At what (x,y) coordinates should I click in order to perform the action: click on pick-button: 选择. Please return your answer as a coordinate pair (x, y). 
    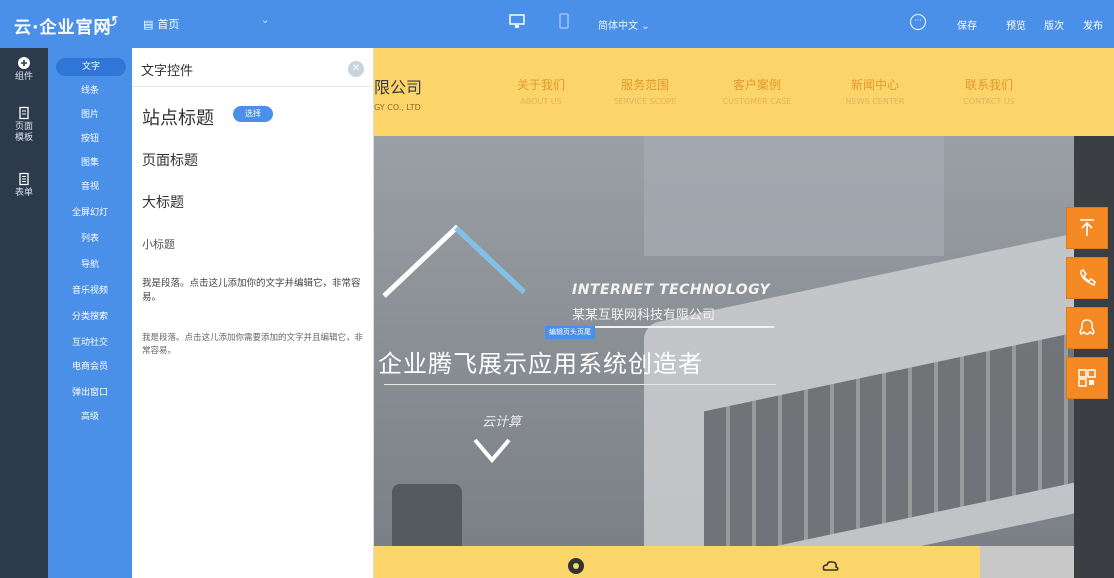
    Looking at the image, I should click on (253, 114).